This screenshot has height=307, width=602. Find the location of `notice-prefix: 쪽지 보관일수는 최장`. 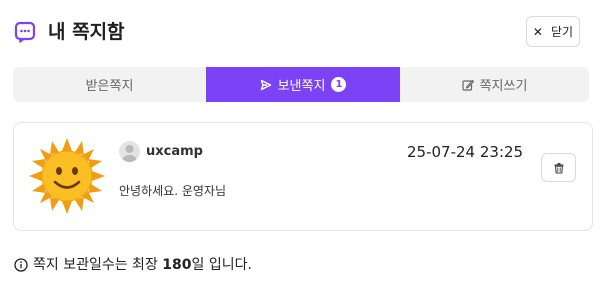

notice-prefix: 쪽지 보관일수는 최장 is located at coordinates (98, 265).